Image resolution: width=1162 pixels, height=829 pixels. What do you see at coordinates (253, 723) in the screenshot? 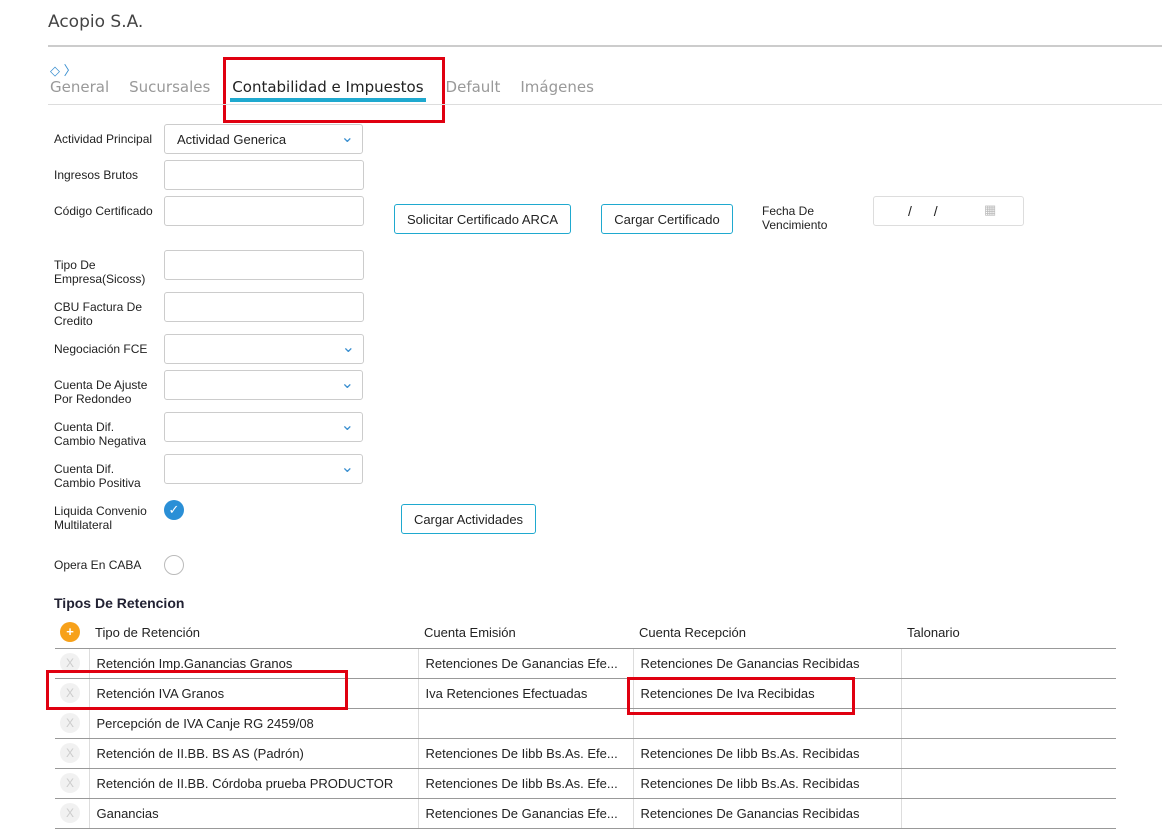
I see `table-cell: Percepción de IVA Canje RG 2459/08` at bounding box center [253, 723].